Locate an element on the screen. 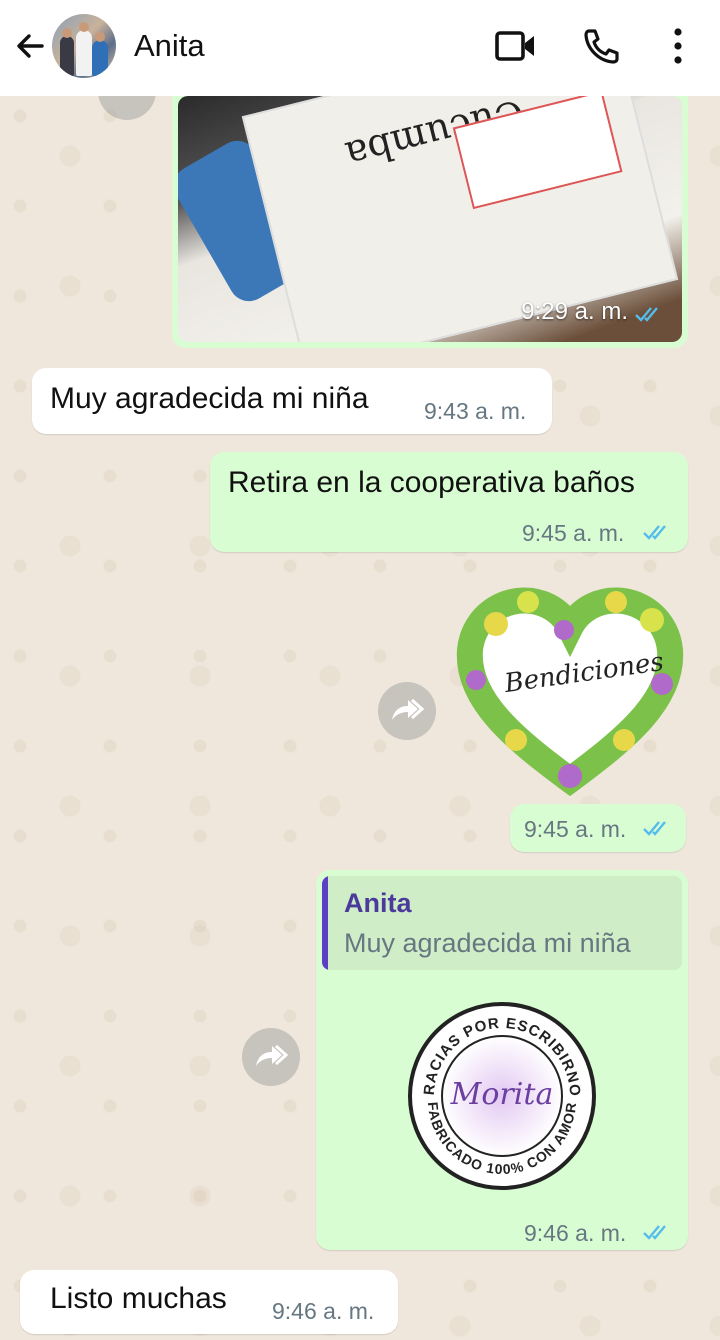 The image size is (720, 1340). message-text: Listo muchas is located at coordinates (138, 1298).